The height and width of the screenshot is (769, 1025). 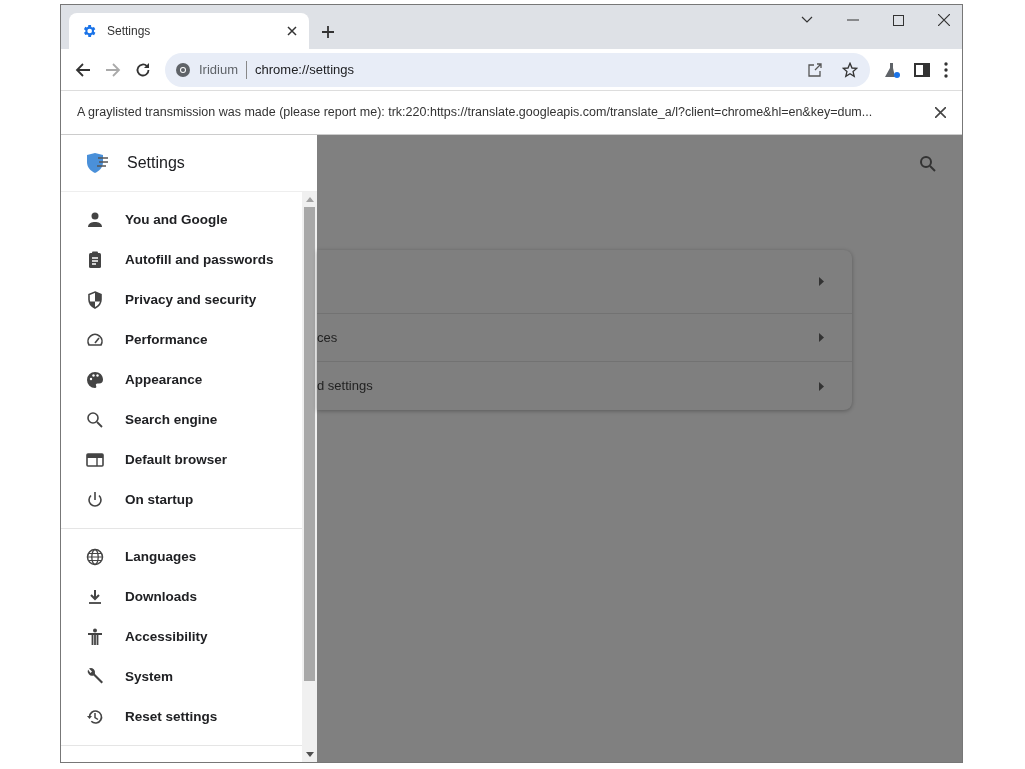 What do you see at coordinates (181, 597) in the screenshot?
I see `menu-item: Downloads` at bounding box center [181, 597].